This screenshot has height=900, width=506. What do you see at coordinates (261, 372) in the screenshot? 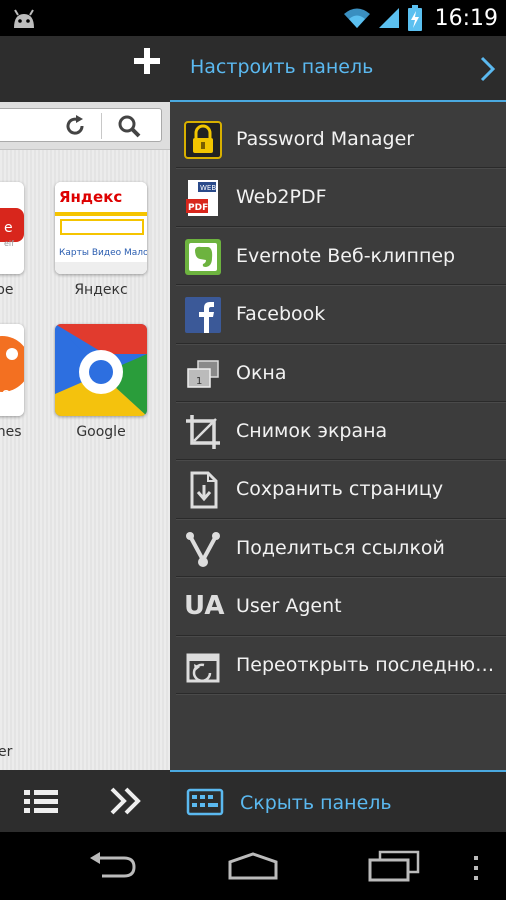
I see `panel-item-label: Окна` at bounding box center [261, 372].